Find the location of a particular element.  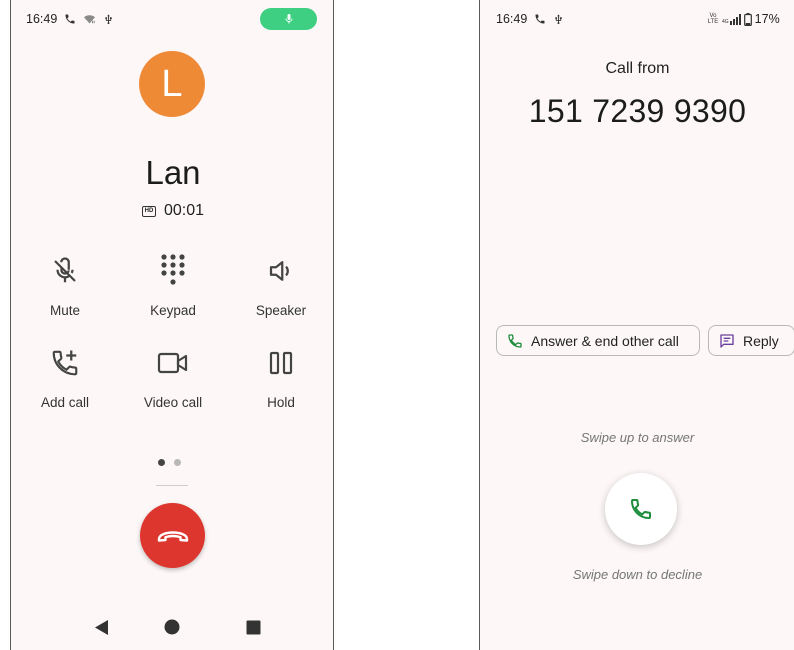

speaker-button: Speaker is located at coordinates (281, 284).